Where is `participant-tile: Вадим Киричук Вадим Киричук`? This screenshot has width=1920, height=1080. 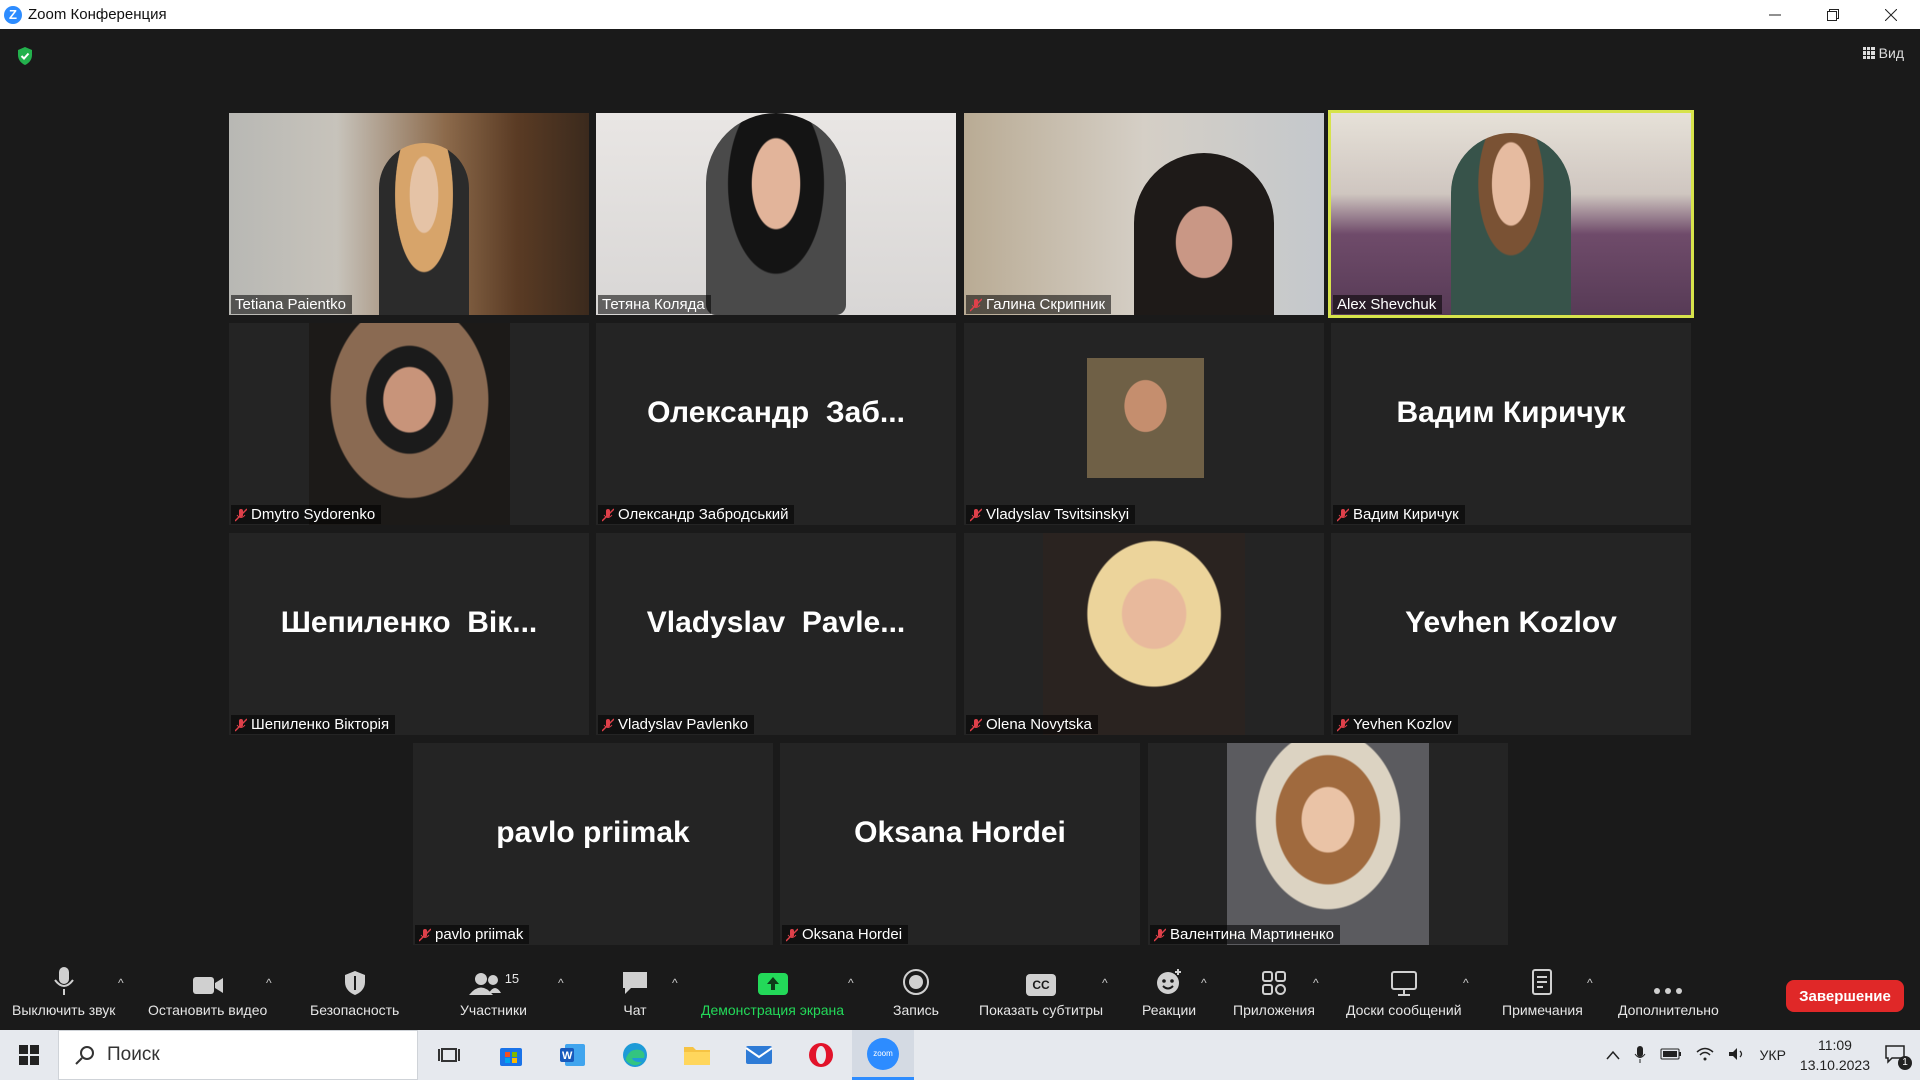 participant-tile: Вадим Киричук Вадим Киричук is located at coordinates (1511, 424).